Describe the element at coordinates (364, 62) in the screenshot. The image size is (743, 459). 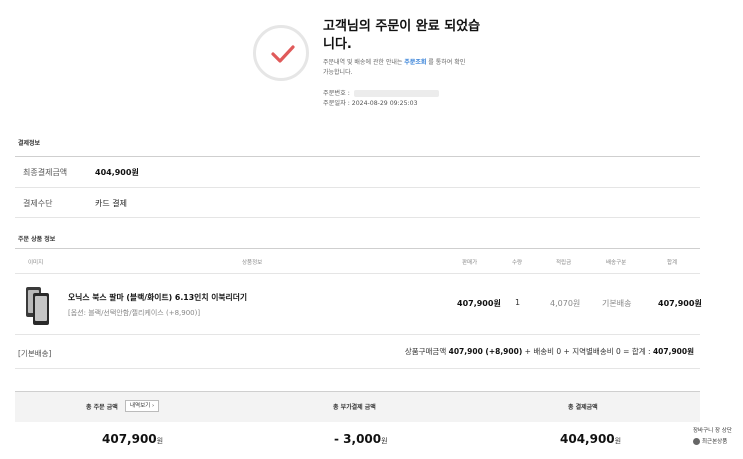
I see `desc-text: 주문내역 및 배송에 관한 안내는` at that location.